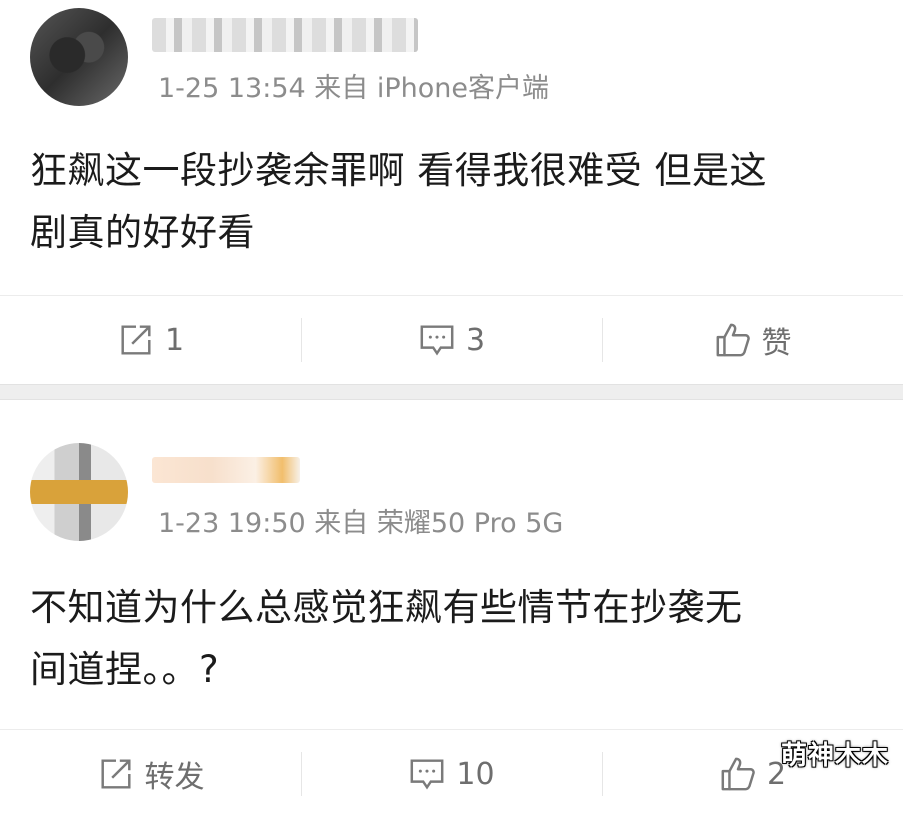 The image size is (903, 818). I want to click on repost-button: 1, so click(150, 340).